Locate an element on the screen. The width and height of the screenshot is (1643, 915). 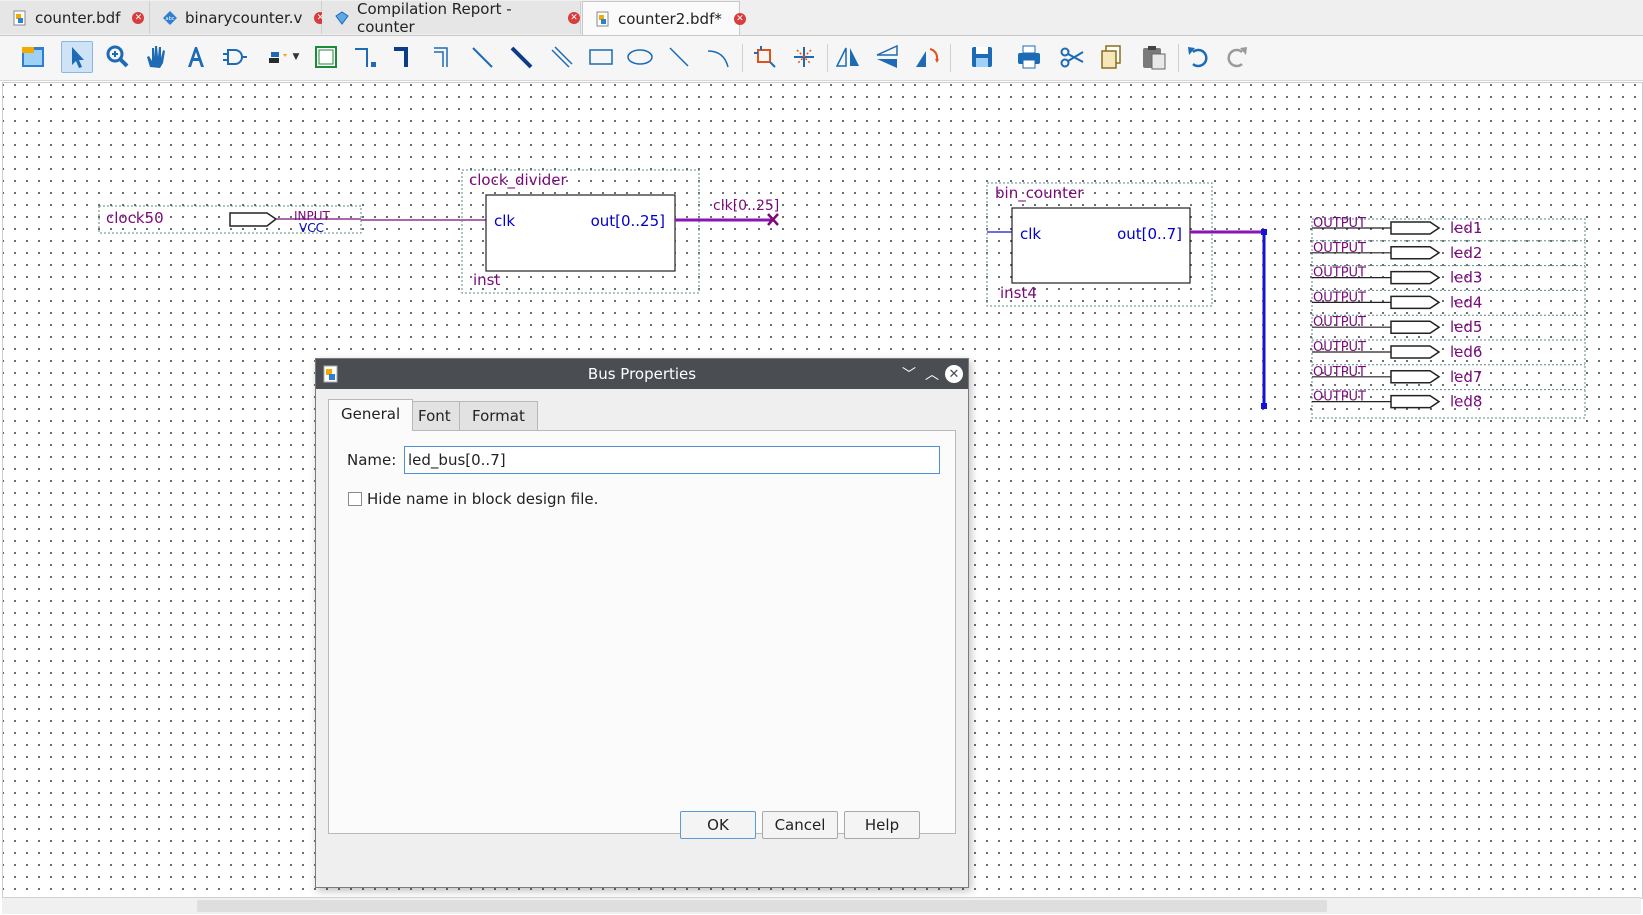
line-tool-icon is located at coordinates (679, 57).